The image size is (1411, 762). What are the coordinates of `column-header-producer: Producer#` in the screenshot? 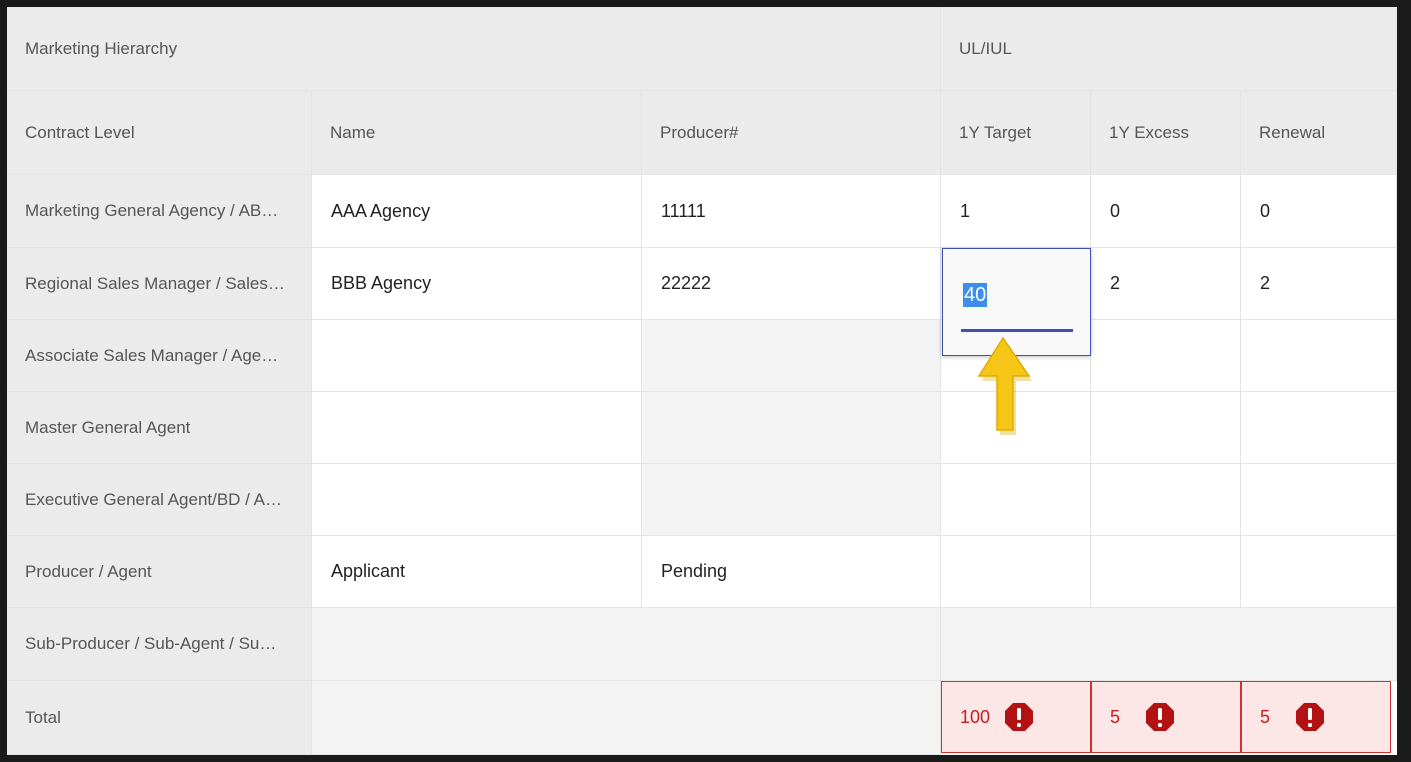 It's located at (791, 133).